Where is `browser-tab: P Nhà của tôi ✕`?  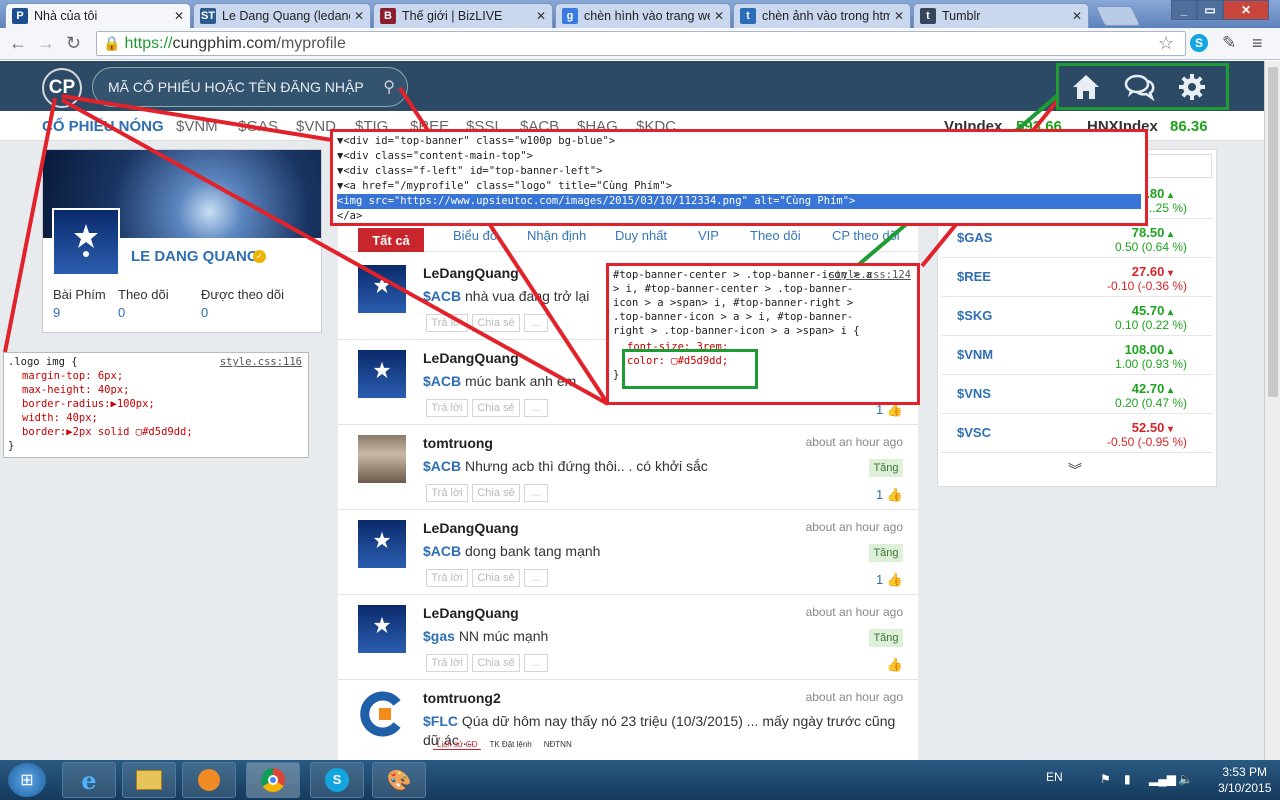 browser-tab: P Nhà của tôi ✕ is located at coordinates (98, 15).